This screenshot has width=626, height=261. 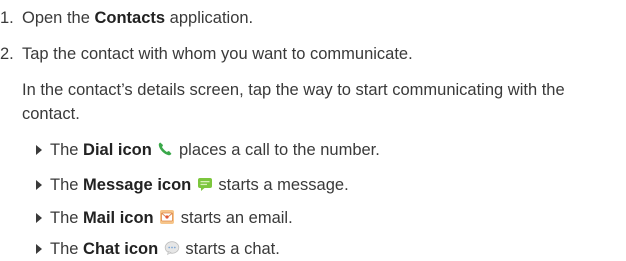 I want to click on step-text-suffix: application., so click(x=209, y=18).